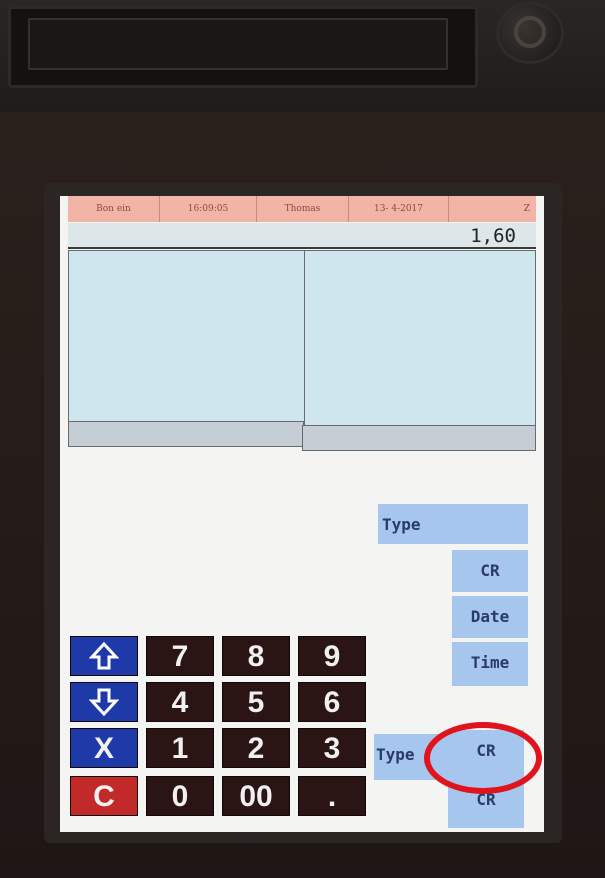 Image resolution: width=605 pixels, height=878 pixels. What do you see at coordinates (256, 748) in the screenshot?
I see `key-2: 2` at bounding box center [256, 748].